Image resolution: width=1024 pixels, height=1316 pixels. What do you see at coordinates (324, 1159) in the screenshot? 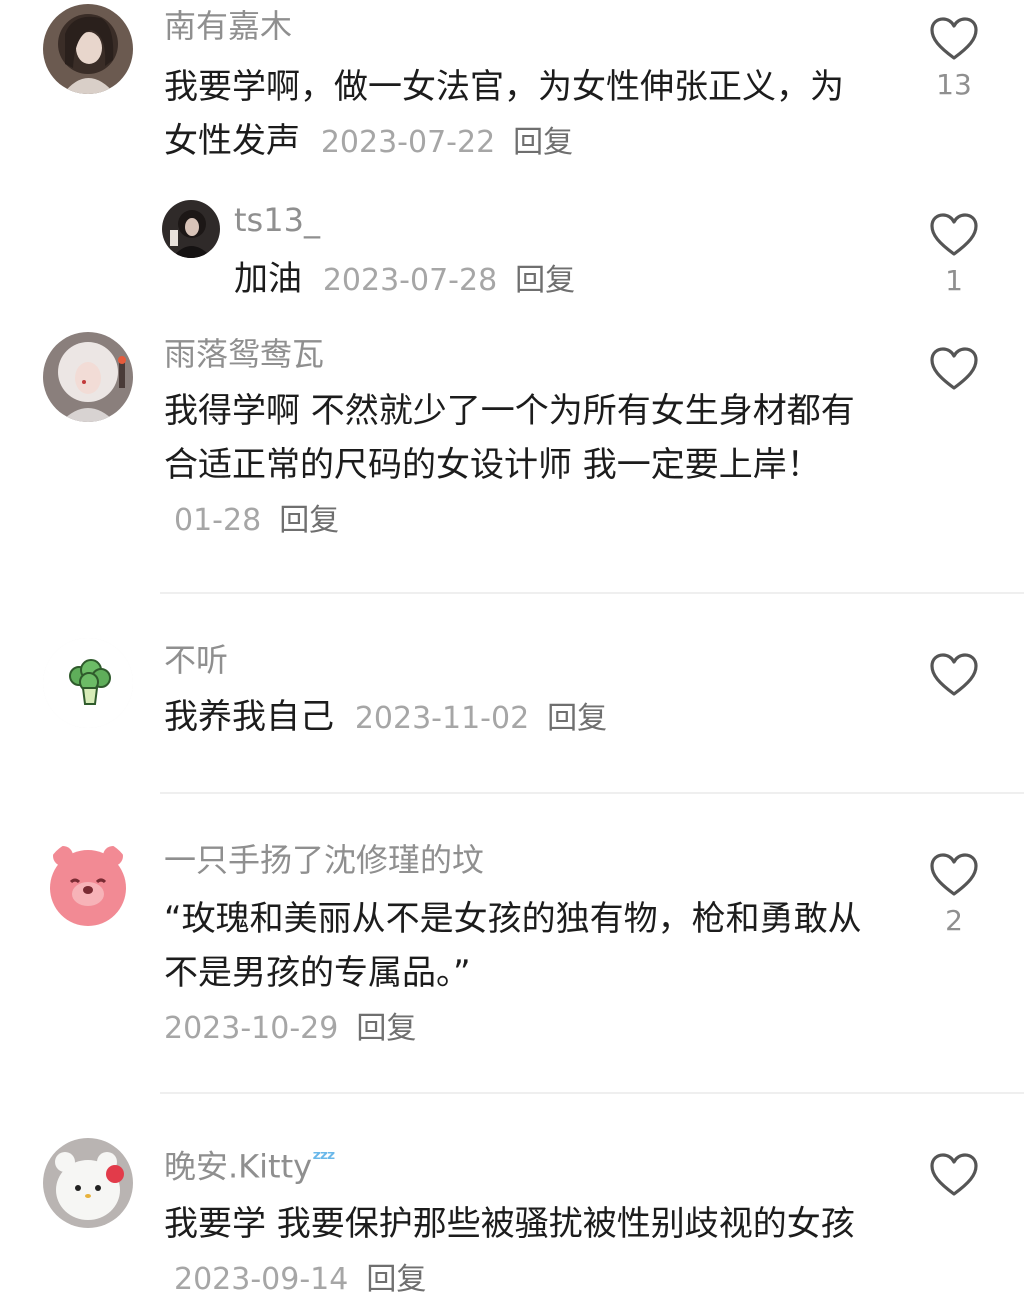
I see `sleep-zzz-icon: ᶻᶻᶻ` at bounding box center [324, 1159].